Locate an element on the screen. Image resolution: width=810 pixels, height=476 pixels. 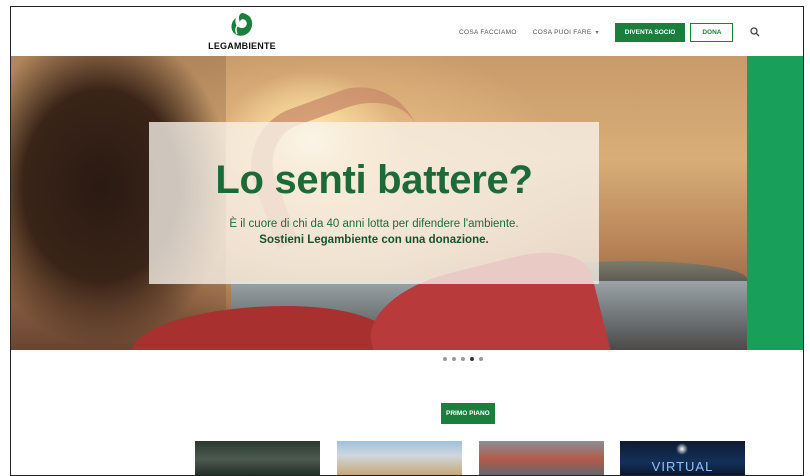
logo: LEGAMBIENTE is located at coordinates (242, 32).